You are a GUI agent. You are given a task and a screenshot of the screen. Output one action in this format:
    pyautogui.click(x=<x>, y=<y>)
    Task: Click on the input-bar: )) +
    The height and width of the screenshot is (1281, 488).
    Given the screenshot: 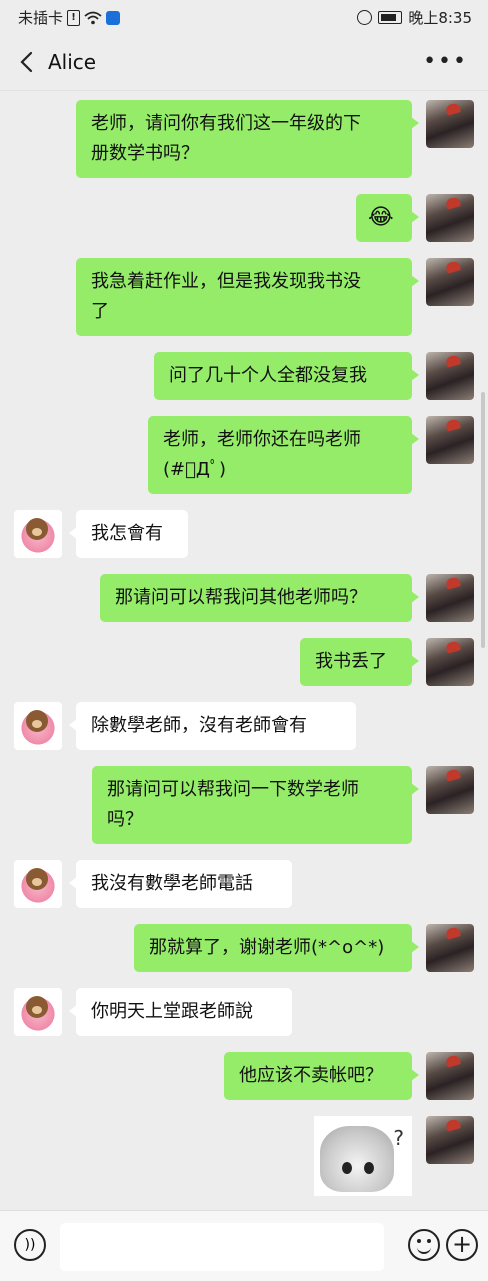 What is the action you would take?
    pyautogui.click(x=244, y=1245)
    